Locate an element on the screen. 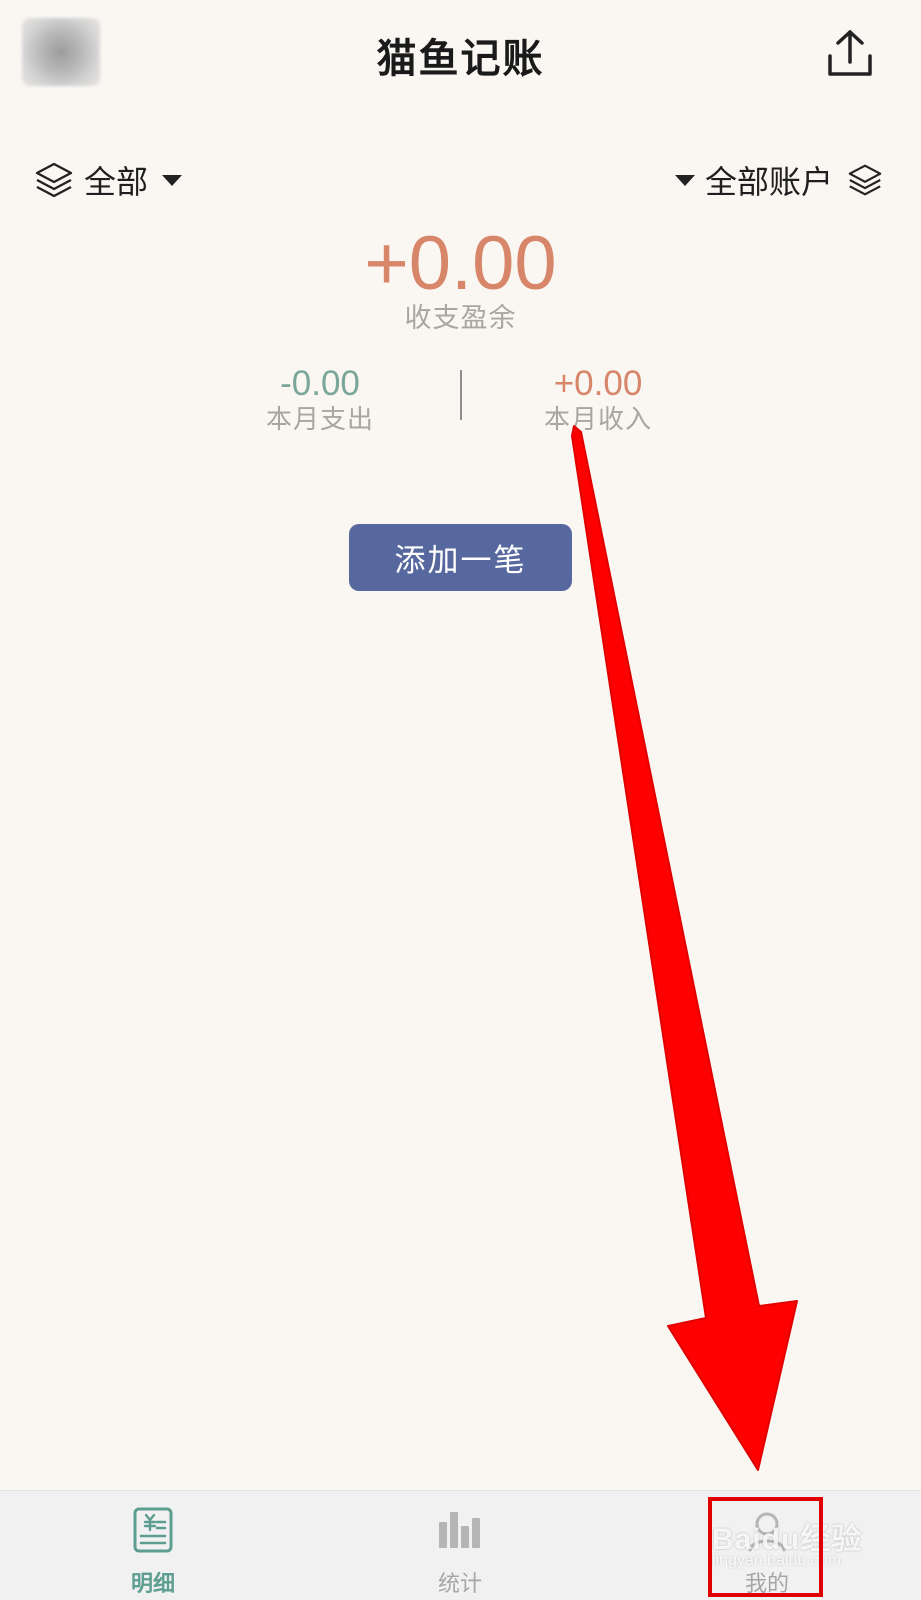  annotation-highlight-box is located at coordinates (765, 1547).